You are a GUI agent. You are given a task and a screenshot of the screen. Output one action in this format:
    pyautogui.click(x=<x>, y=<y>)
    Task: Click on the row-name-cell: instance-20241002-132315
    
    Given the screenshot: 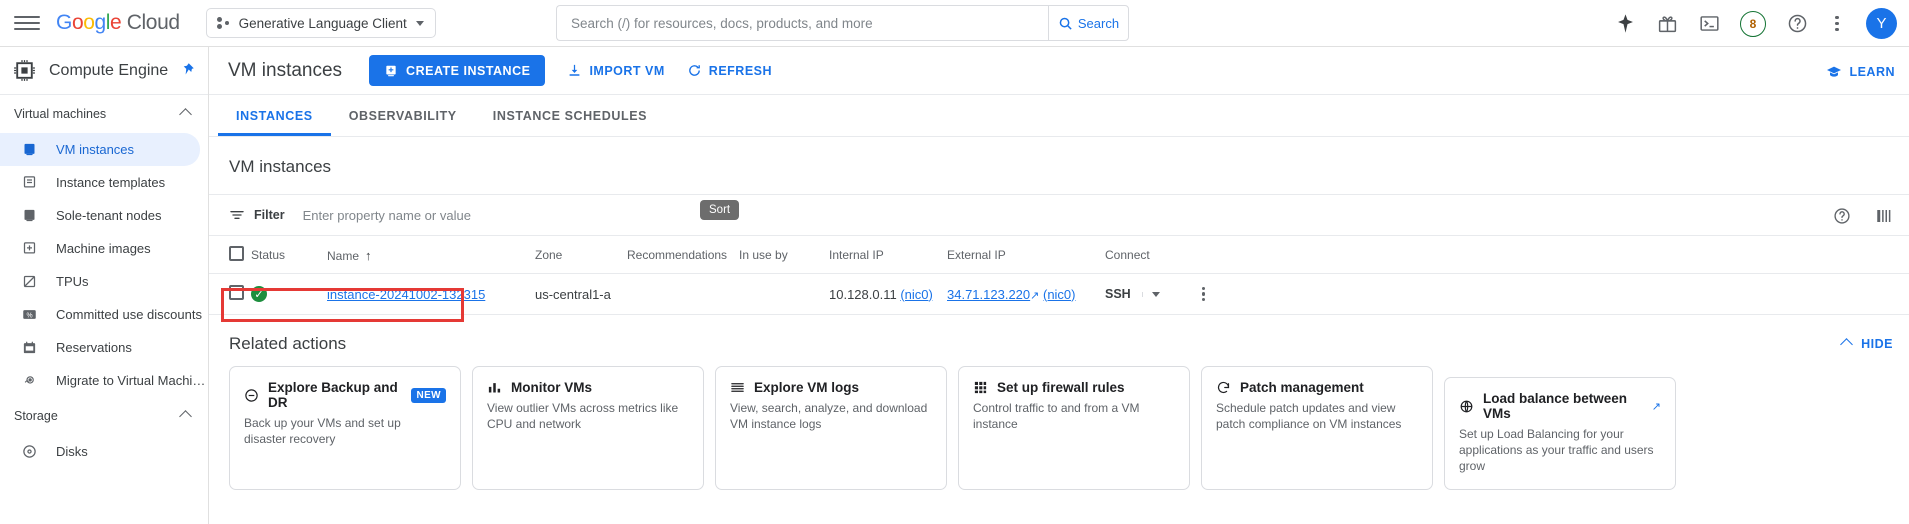 What is the action you would take?
    pyautogui.click(x=431, y=294)
    